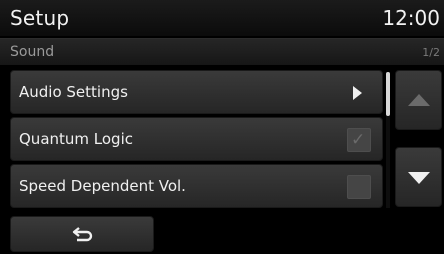  I want to click on scrollbar-thumb, so click(388, 94).